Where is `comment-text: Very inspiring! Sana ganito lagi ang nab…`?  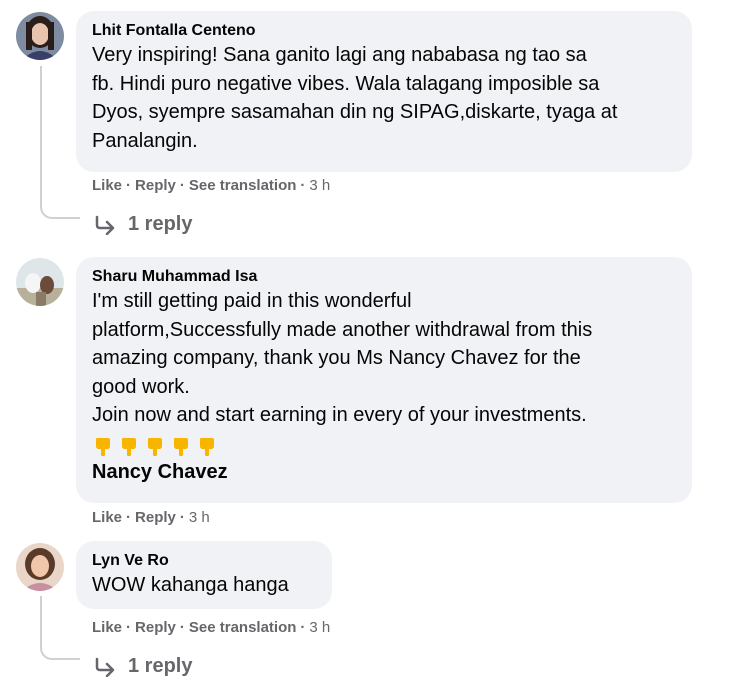 comment-text: Very inspiring! Sana ganito lagi ang nab… is located at coordinates (355, 98).